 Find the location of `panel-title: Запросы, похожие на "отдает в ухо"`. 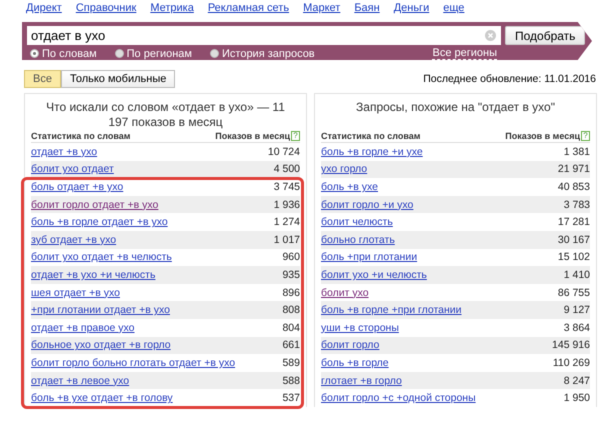

panel-title: Запросы, похожие на "отдает в ухо" is located at coordinates (455, 107).